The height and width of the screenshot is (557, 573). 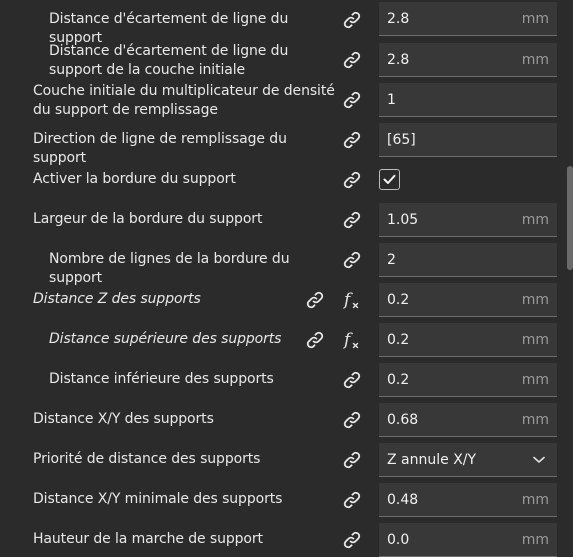 I want to click on setting-checkbox, so click(x=389, y=179).